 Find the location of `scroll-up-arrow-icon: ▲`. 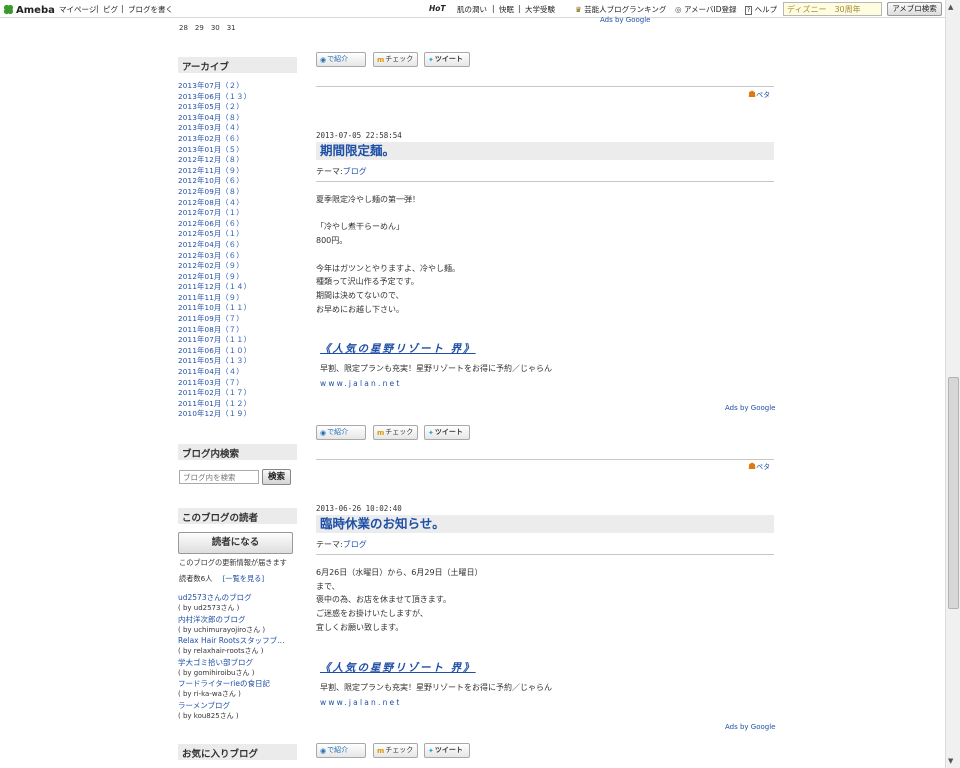

scroll-up-arrow-icon: ▲ is located at coordinates (950, 7).